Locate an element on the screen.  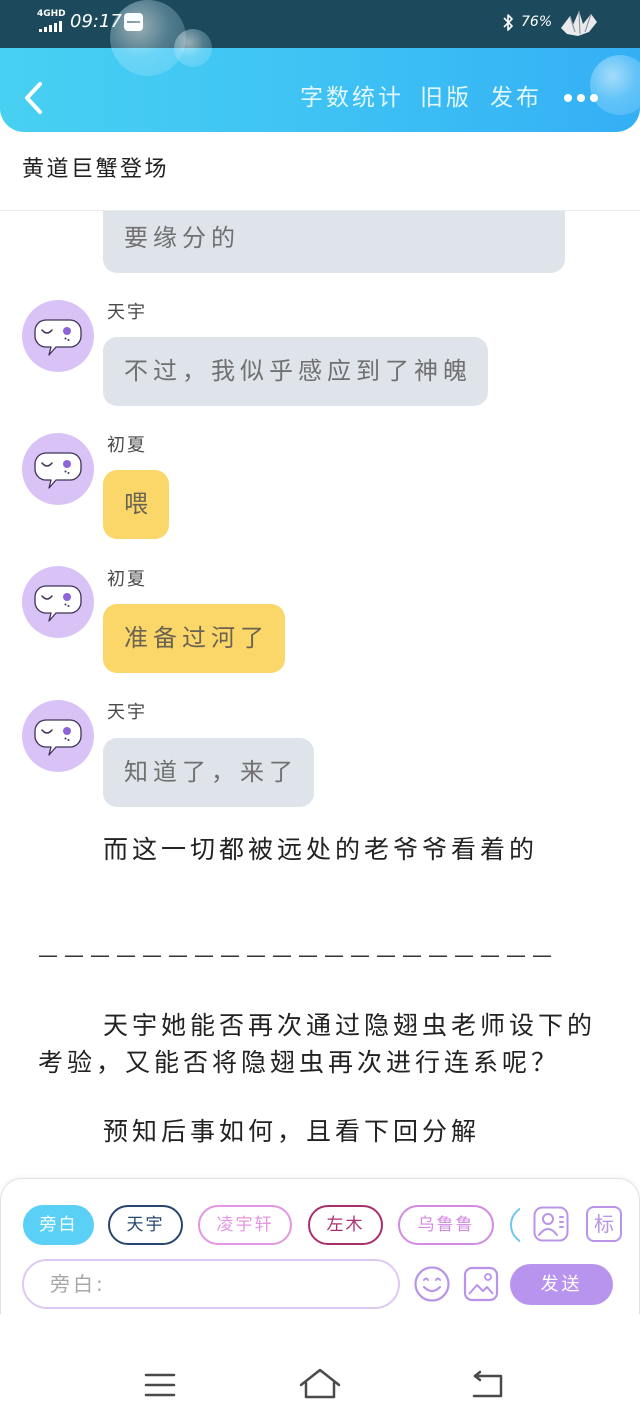
role-chip-narrator: 旁白 is located at coordinates (58, 1225).